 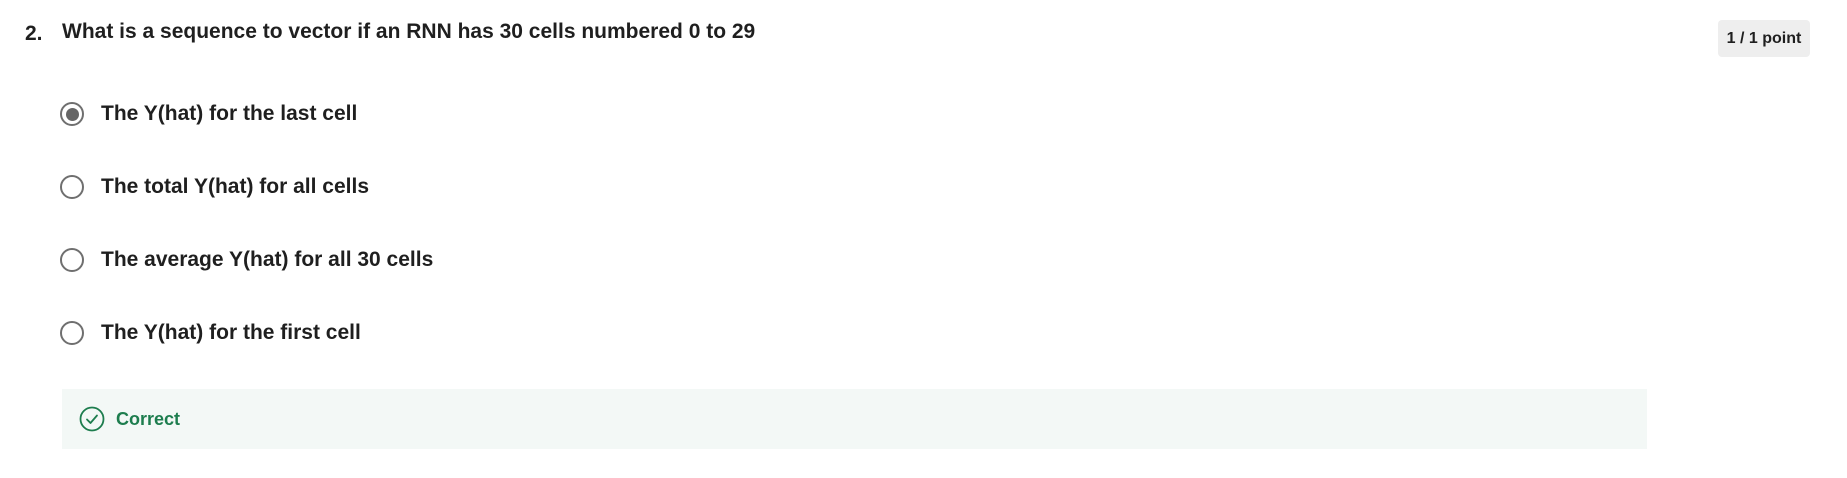 What do you see at coordinates (92, 419) in the screenshot?
I see `check-circle-icon` at bounding box center [92, 419].